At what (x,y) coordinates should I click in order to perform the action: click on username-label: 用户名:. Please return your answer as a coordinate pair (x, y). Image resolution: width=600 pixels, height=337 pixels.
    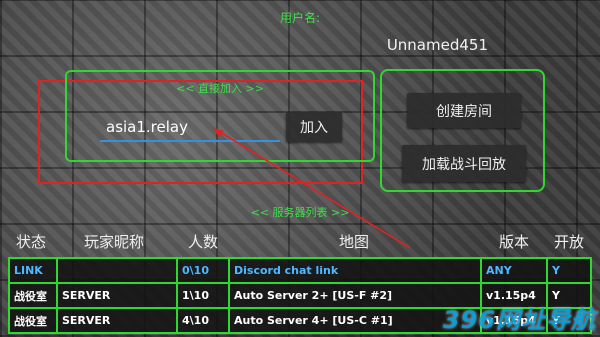
    Looking at the image, I should click on (300, 18).